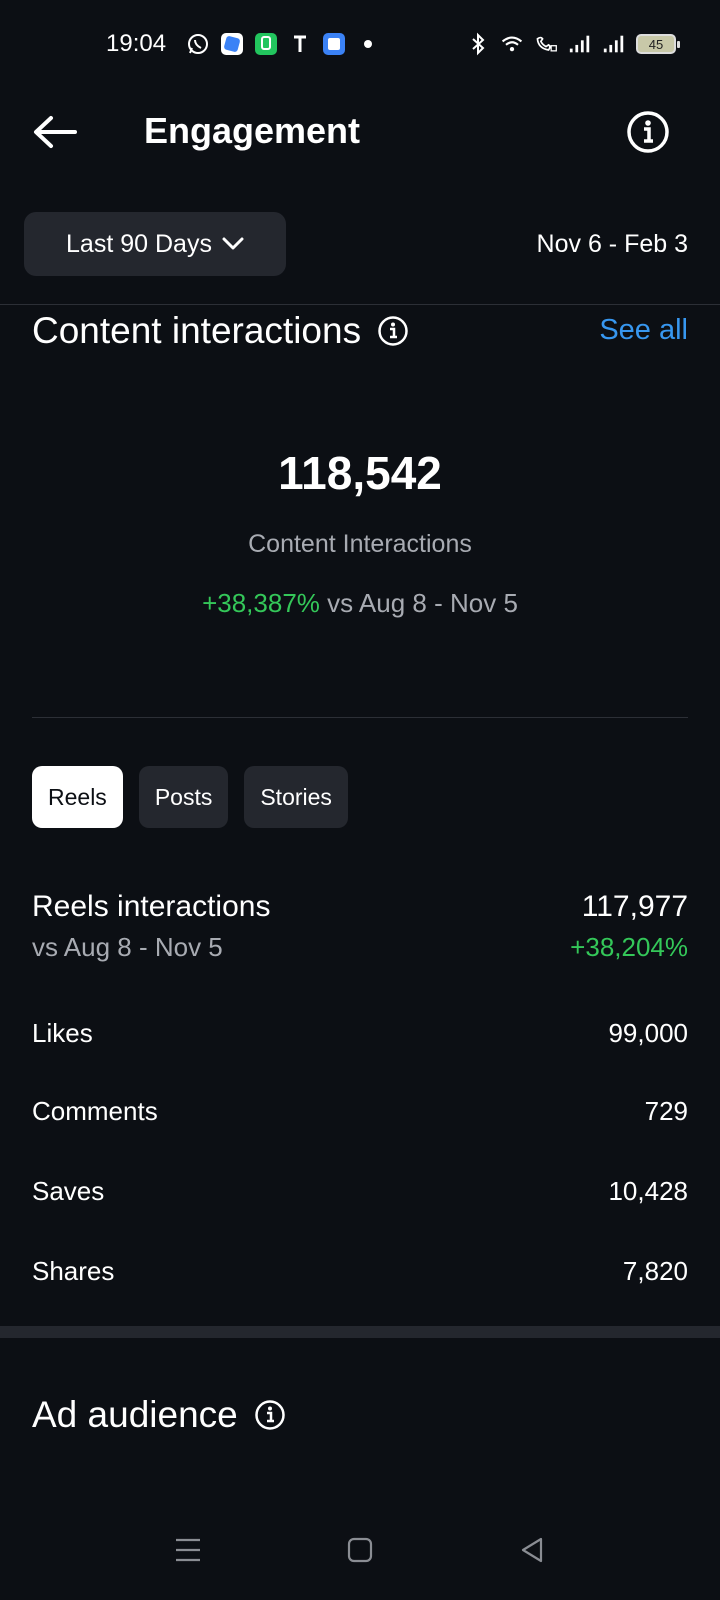  I want to click on arrow-left-icon, so click(55, 132).